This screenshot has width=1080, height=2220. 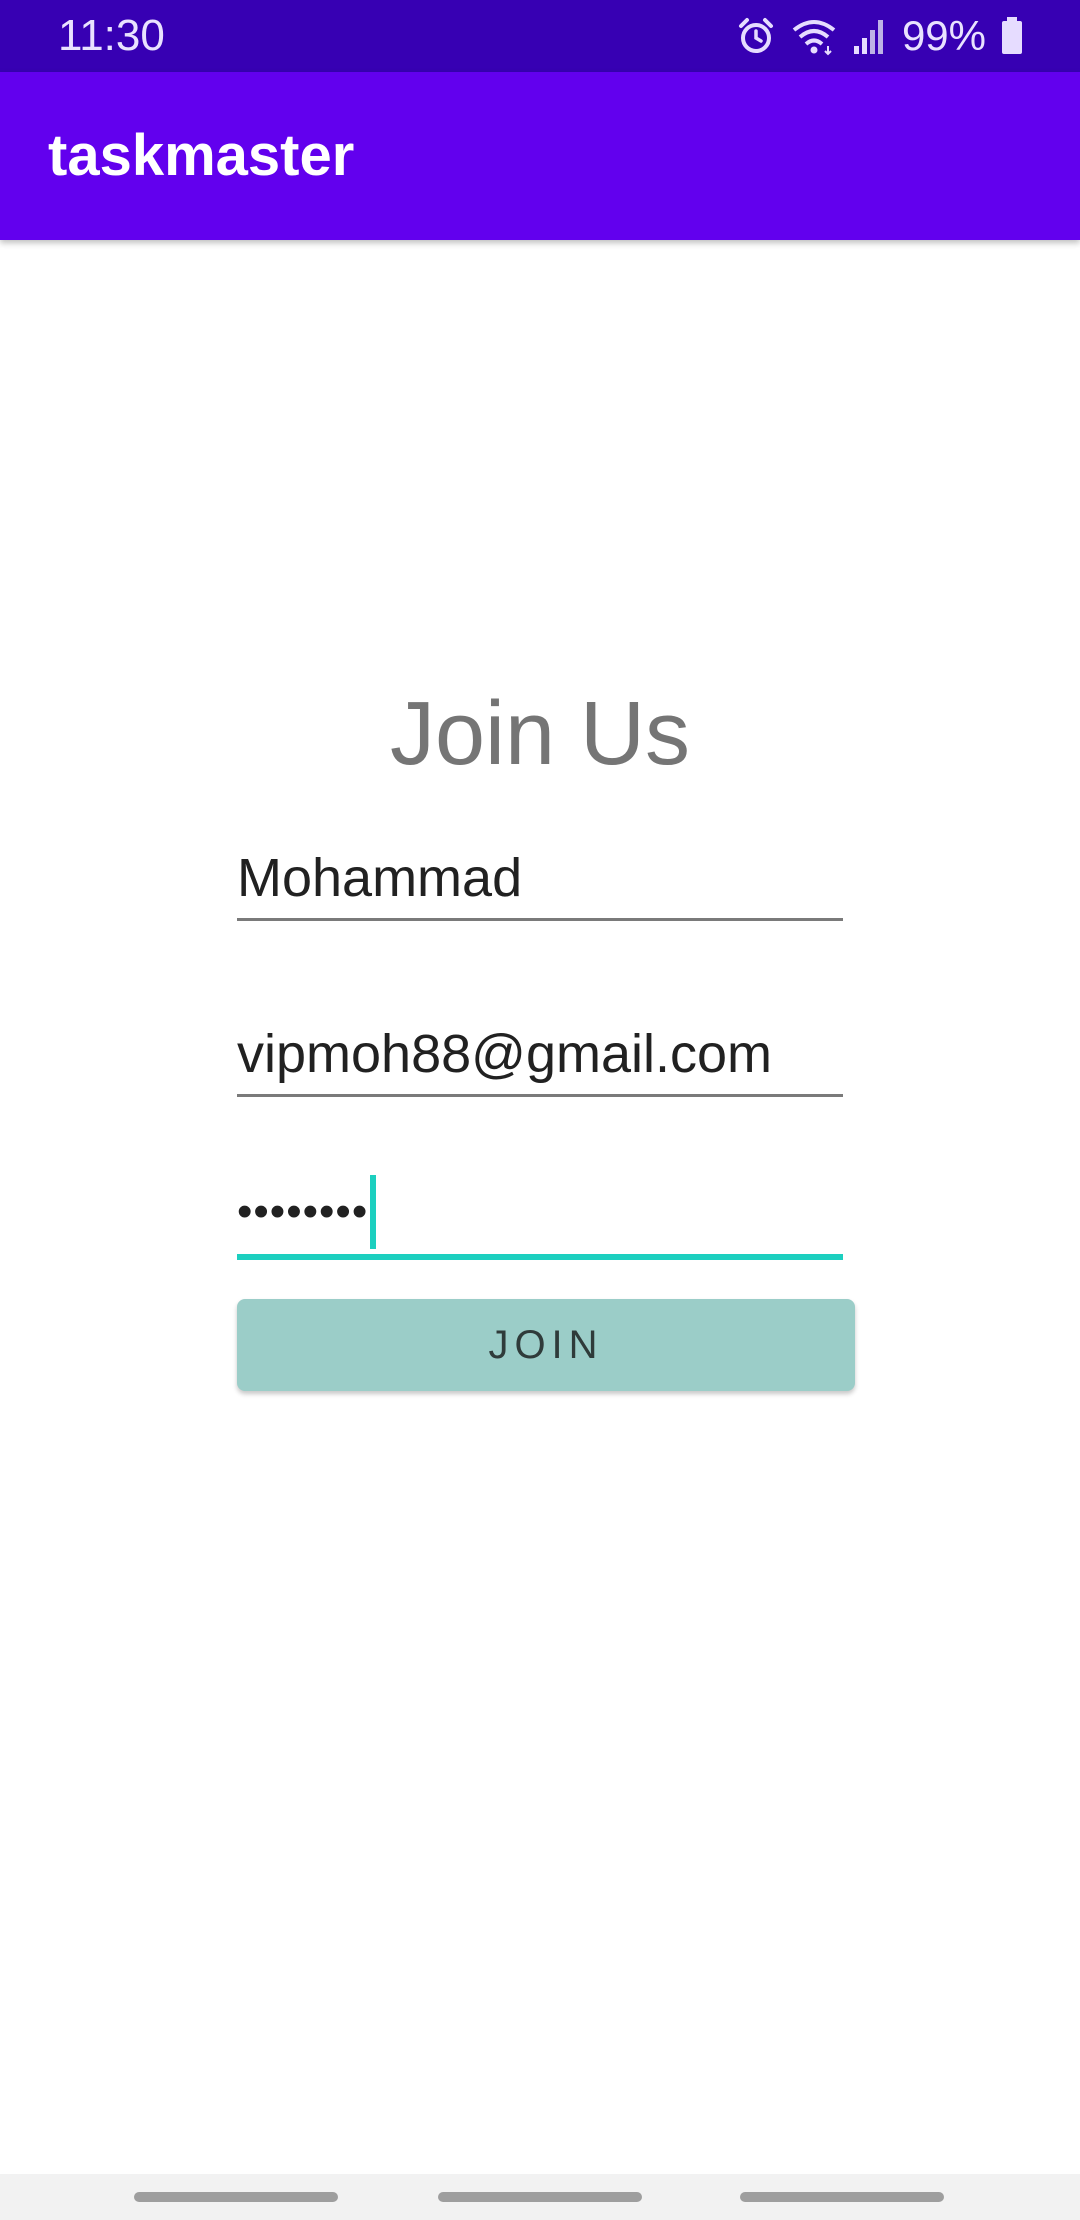 What do you see at coordinates (540, 1095) in the screenshot?
I see `email-field-underline` at bounding box center [540, 1095].